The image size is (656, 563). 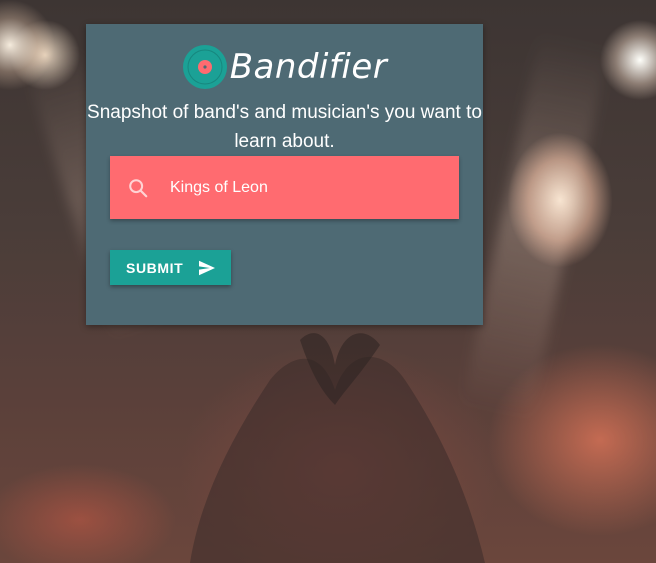 I want to click on search-icon, so click(x=138, y=187).